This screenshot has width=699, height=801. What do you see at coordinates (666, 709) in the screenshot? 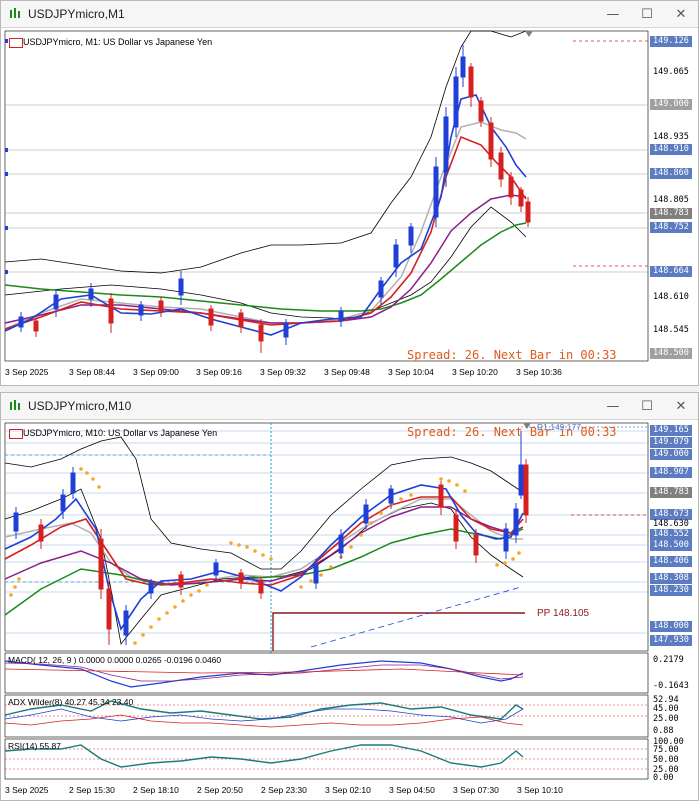
I see `adx-level: 45.00` at bounding box center [666, 709].